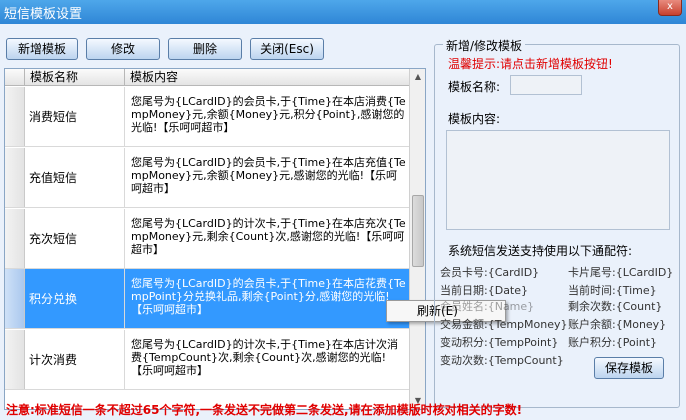  I want to click on grid-vertical-scrollbar: ▲ ▼, so click(417, 239).